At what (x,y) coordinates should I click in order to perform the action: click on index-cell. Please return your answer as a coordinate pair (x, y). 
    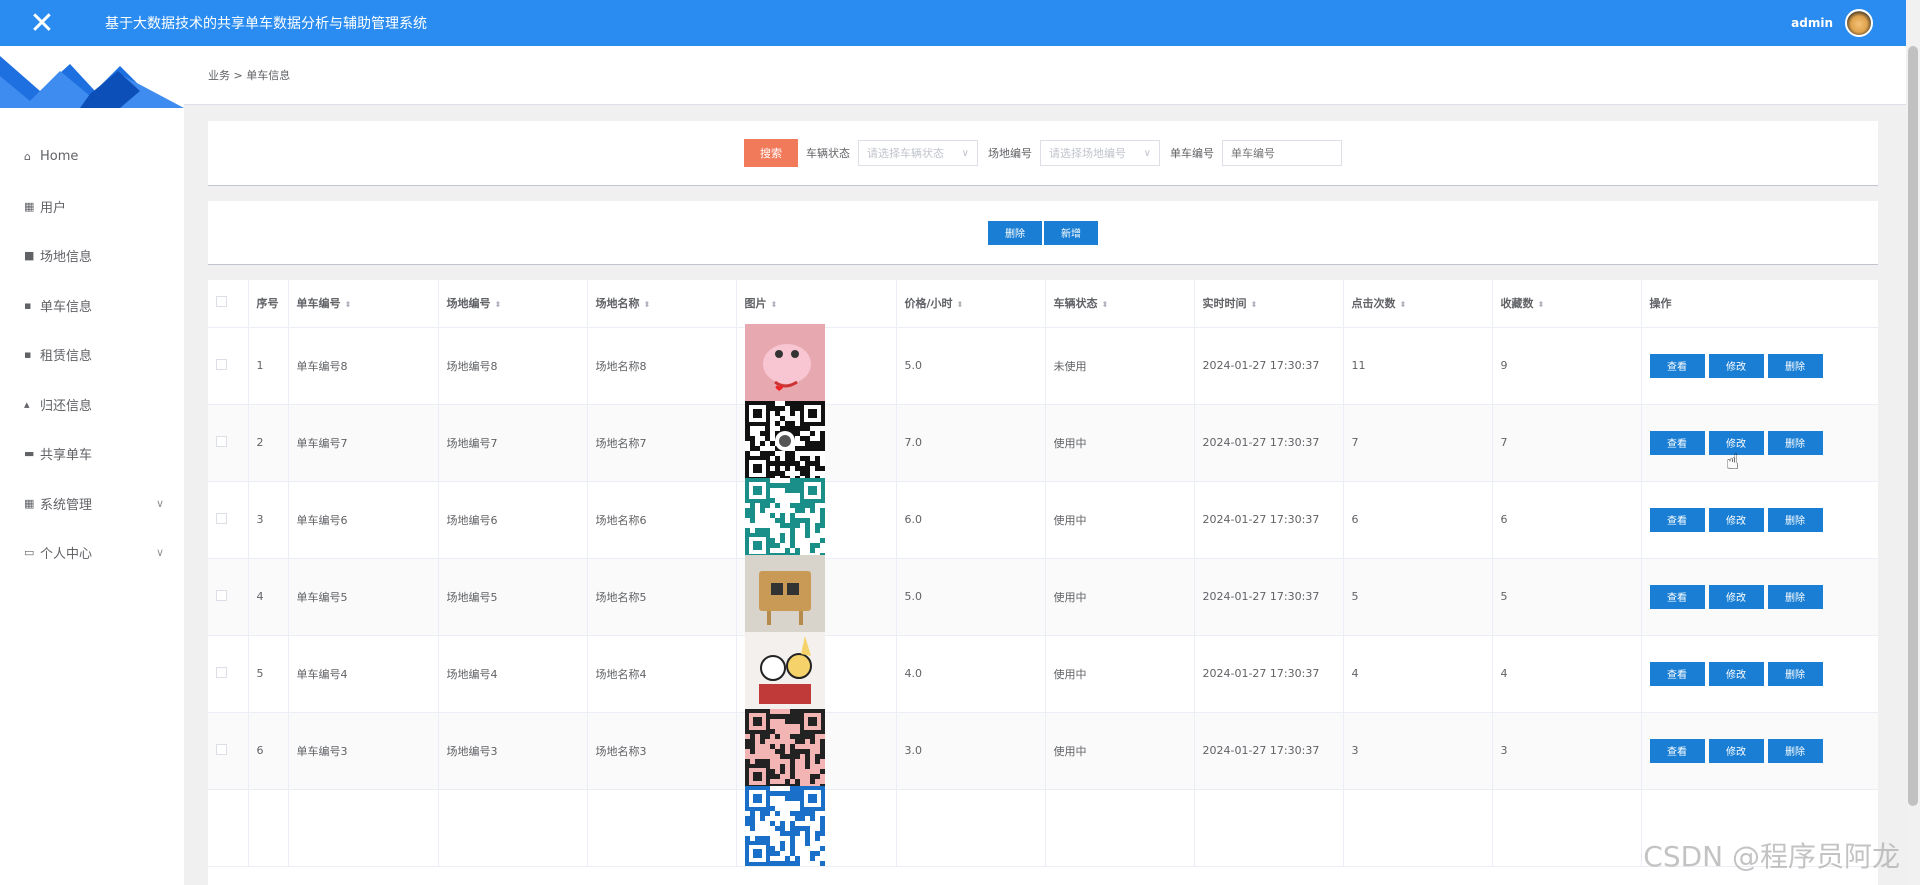
    Looking at the image, I should click on (268, 828).